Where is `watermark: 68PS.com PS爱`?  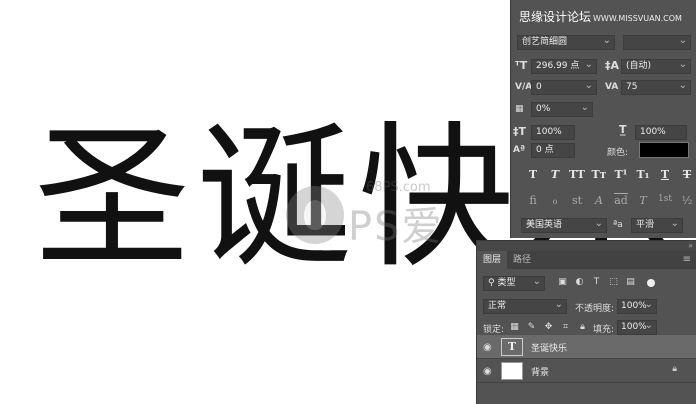 watermark: 68PS.com PS爱 is located at coordinates (386, 215).